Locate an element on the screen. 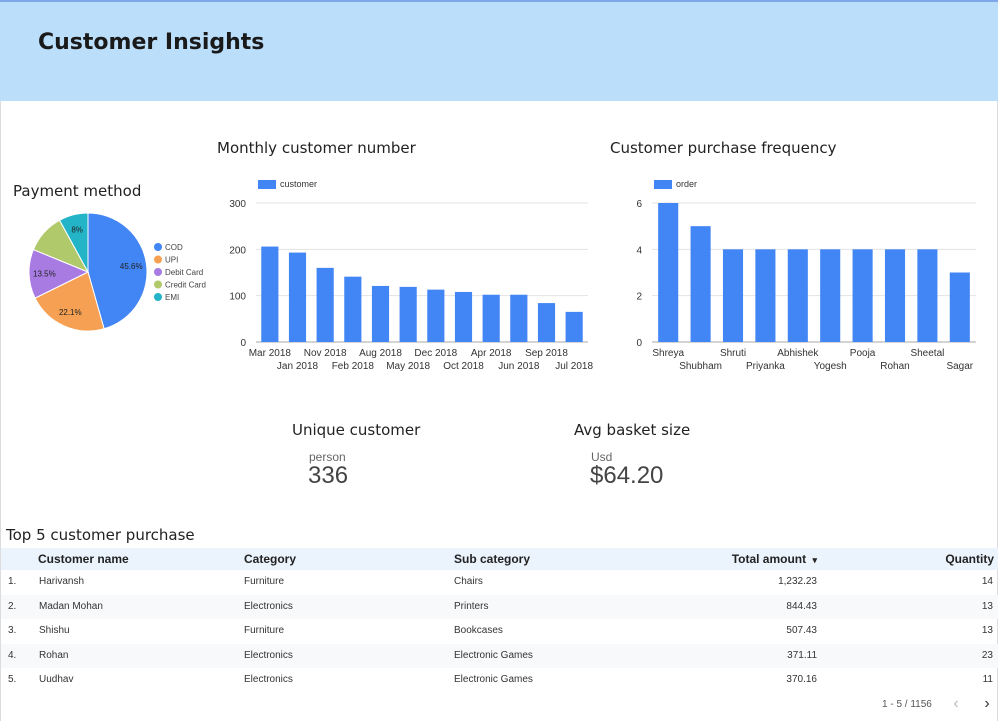 Image resolution: width=998 pixels, height=721 pixels. purchase-frequency-title: Customer purchase frequency is located at coordinates (723, 148).